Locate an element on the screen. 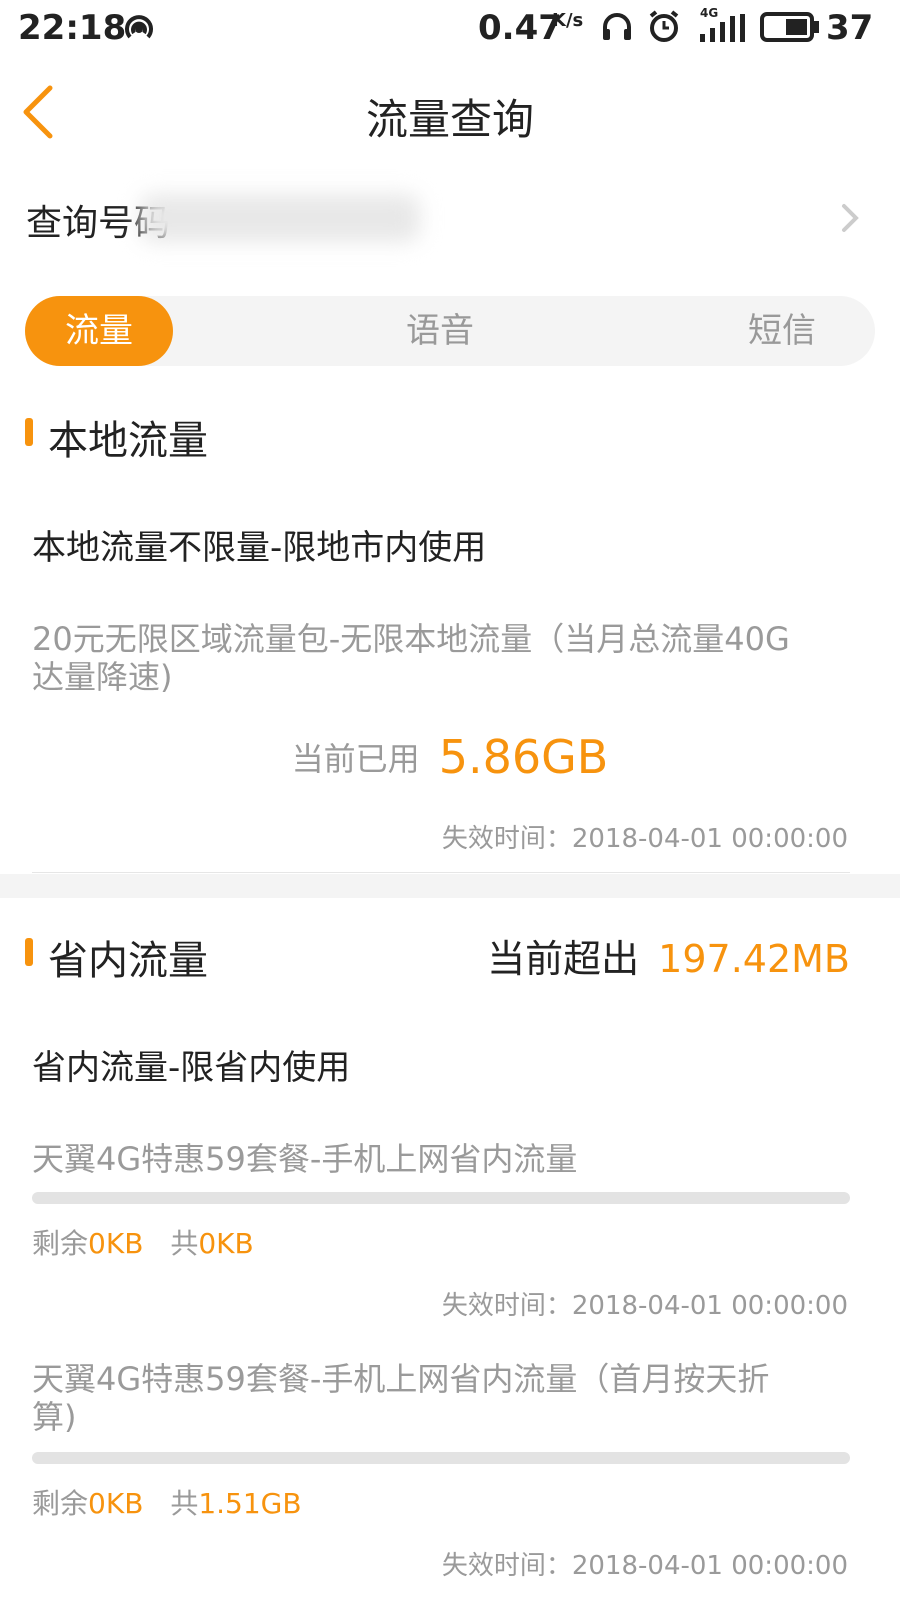 The image size is (900, 1600). tab-bar: 流量 语音 短信 is located at coordinates (450, 331).